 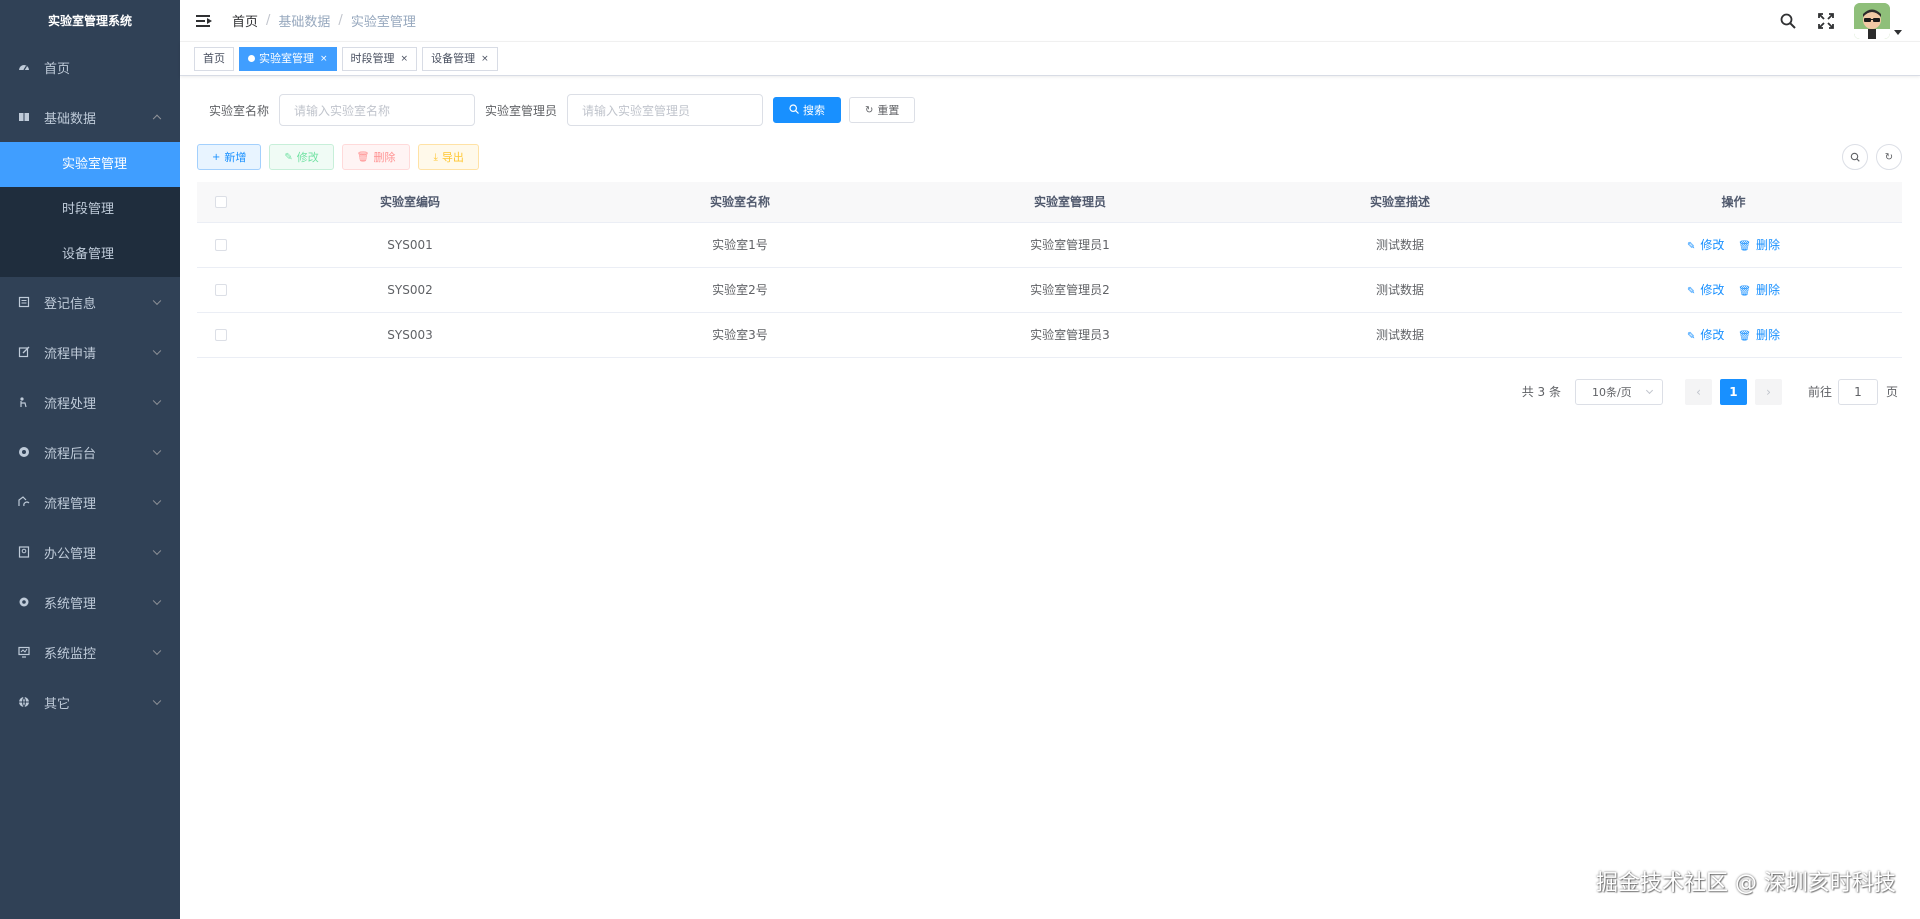 I want to click on add-button-label: 新增, so click(x=235, y=157).